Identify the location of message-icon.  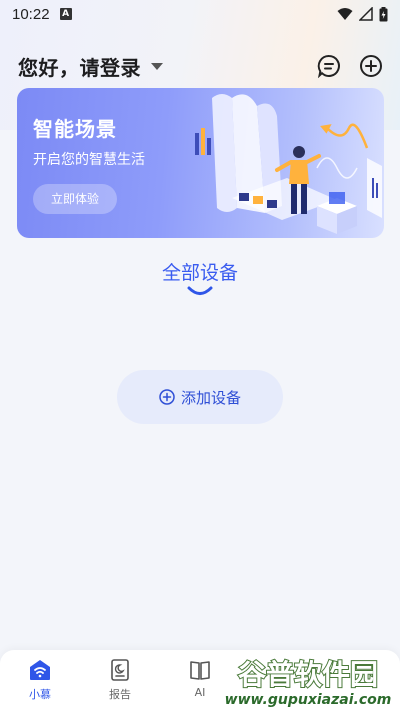
(328, 66).